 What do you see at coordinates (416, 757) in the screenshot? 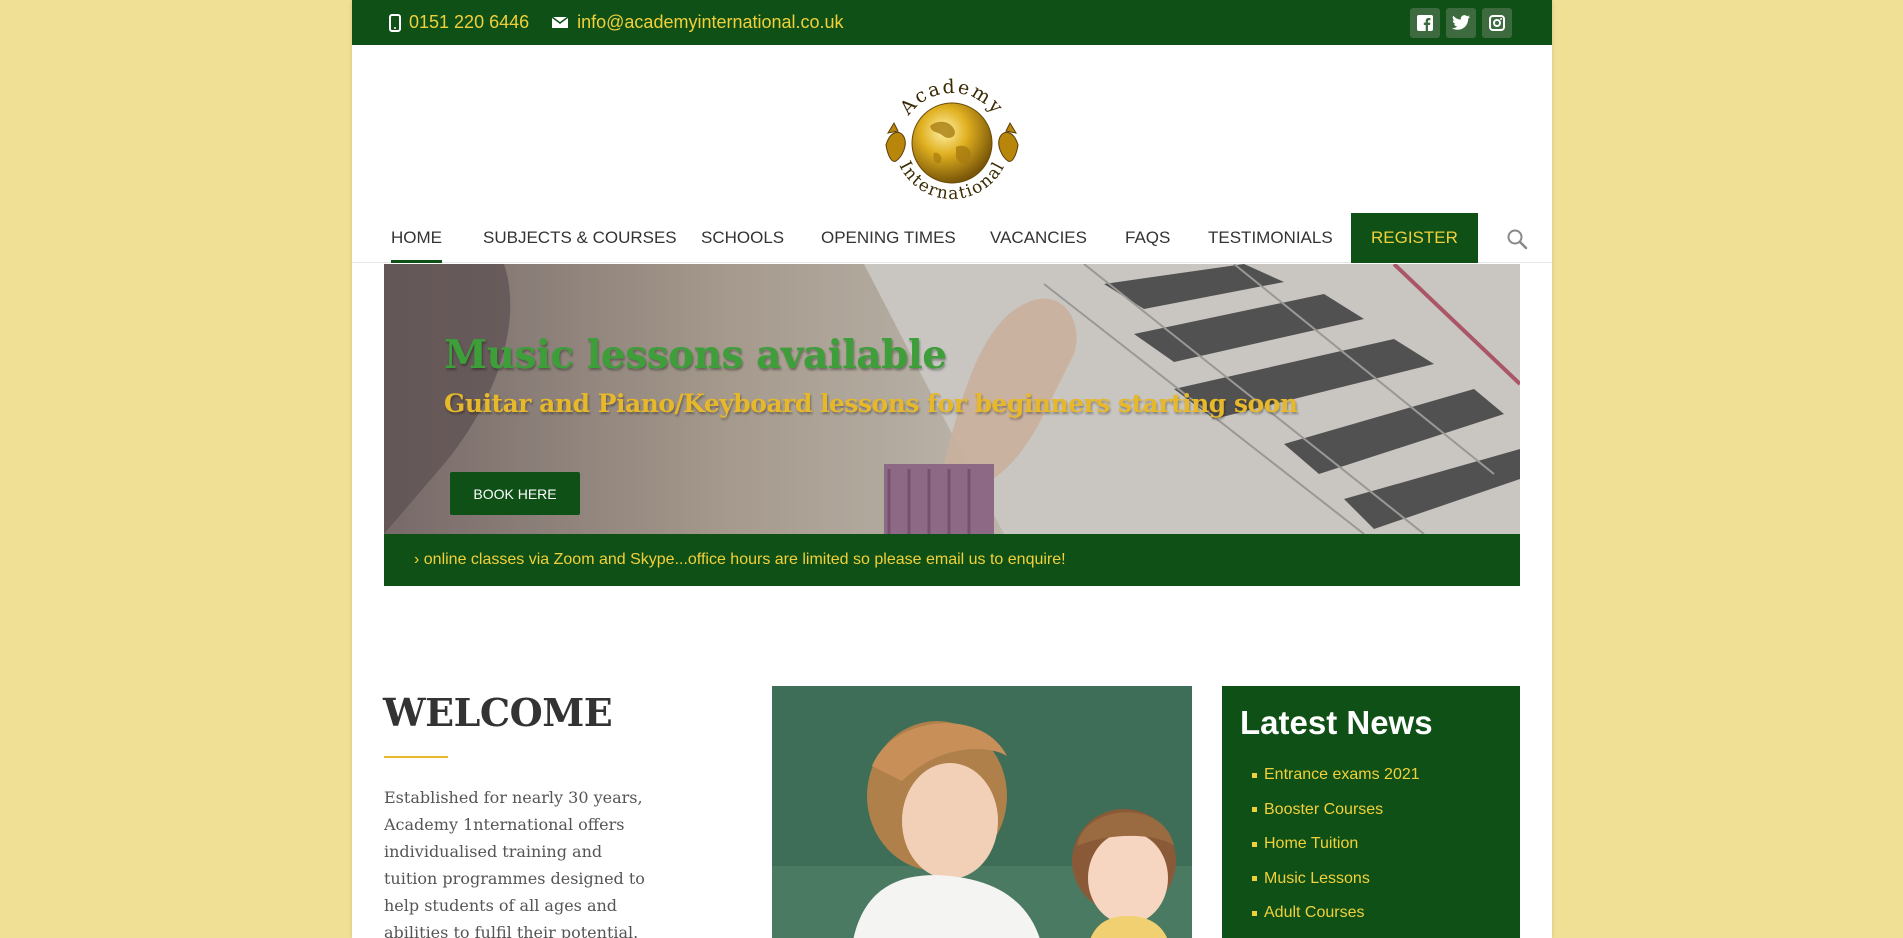
I see `heading-divider` at bounding box center [416, 757].